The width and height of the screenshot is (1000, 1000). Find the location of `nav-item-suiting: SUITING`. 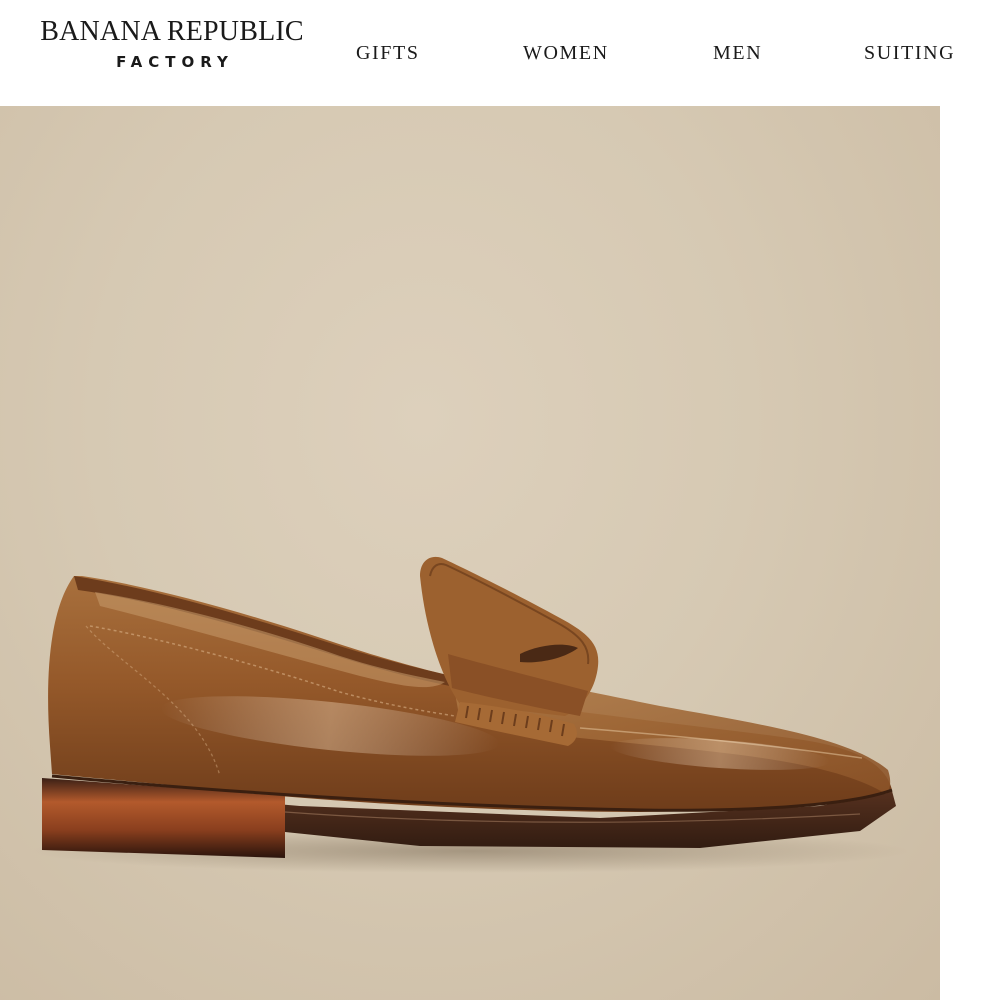

nav-item-suiting: SUITING is located at coordinates (909, 53).